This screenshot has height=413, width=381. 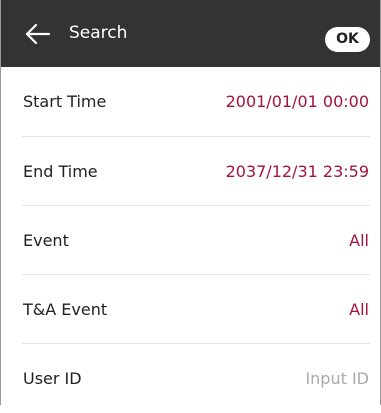 What do you see at coordinates (38, 34) in the screenshot?
I see `arrow-left-icon` at bounding box center [38, 34].